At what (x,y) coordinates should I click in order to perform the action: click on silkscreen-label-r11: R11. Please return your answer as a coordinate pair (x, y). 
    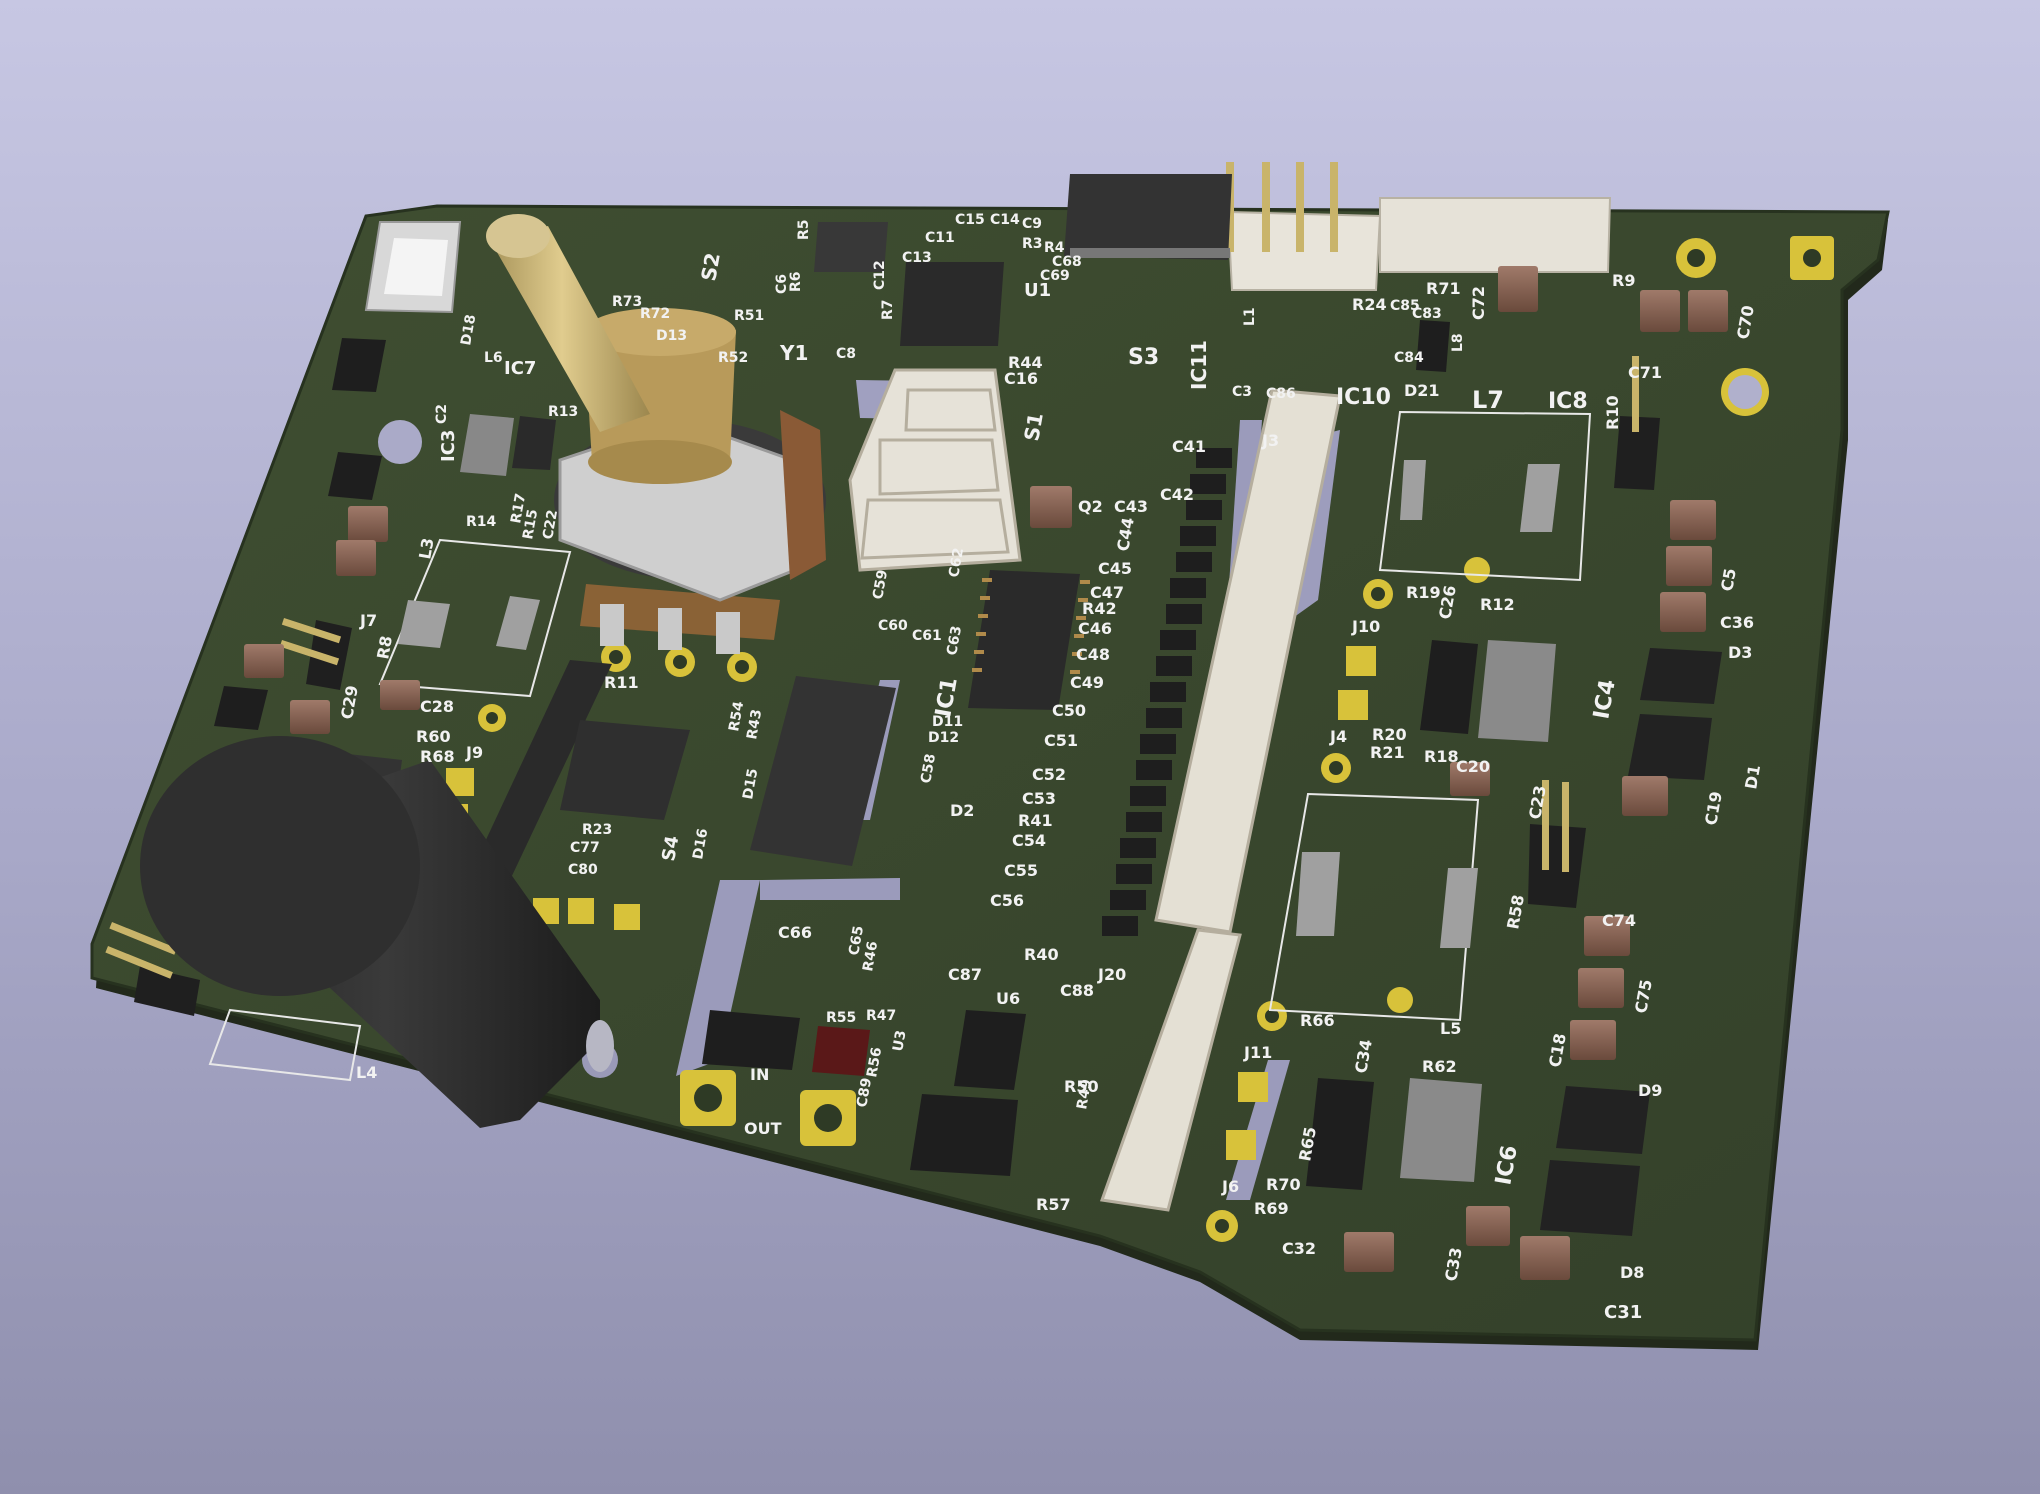
    Looking at the image, I should click on (621, 682).